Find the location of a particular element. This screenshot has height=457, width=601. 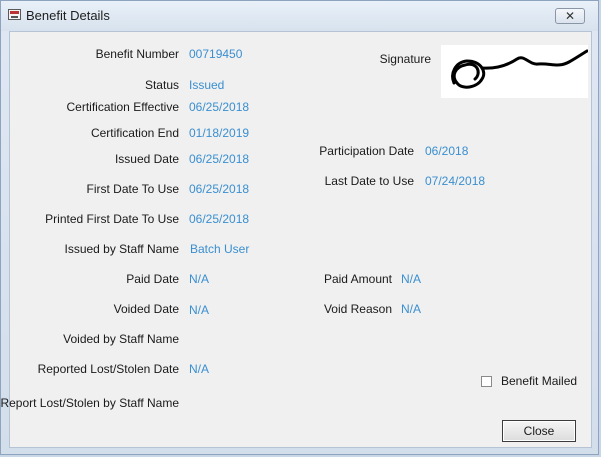

title-bar: Benefit Details ✕ is located at coordinates (299, 16).